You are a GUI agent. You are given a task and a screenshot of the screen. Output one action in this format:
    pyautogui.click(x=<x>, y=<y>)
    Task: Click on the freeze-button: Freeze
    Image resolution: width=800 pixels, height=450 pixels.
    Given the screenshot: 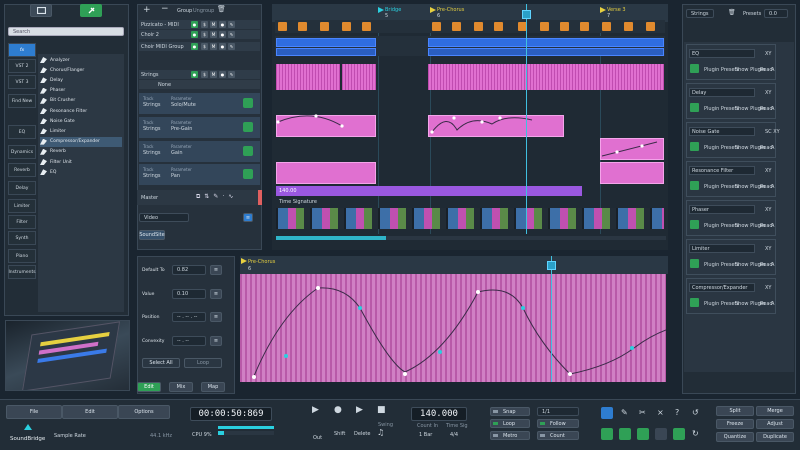 What is the action you would take?
    pyautogui.click(x=735, y=424)
    